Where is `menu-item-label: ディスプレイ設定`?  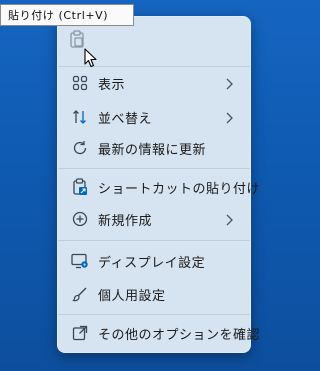
menu-item-label: ディスプレイ設定 is located at coordinates (152, 263).